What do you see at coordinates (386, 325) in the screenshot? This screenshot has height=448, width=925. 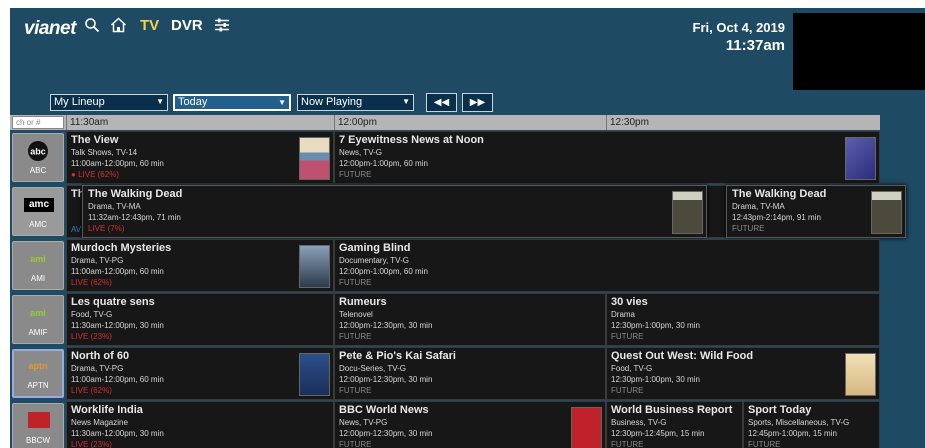 I see `program-time: 12:00pm-12:30pm, 30 min` at bounding box center [386, 325].